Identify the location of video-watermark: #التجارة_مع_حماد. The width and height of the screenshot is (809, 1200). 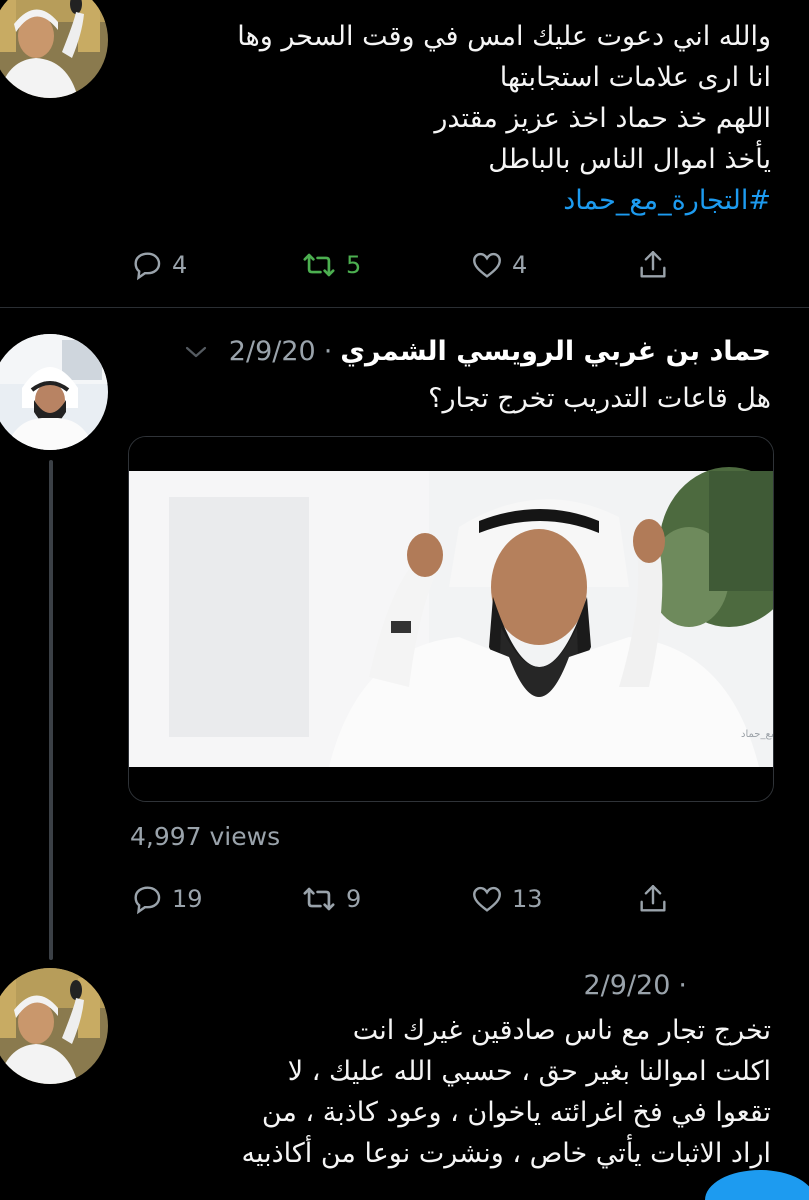
(757, 734).